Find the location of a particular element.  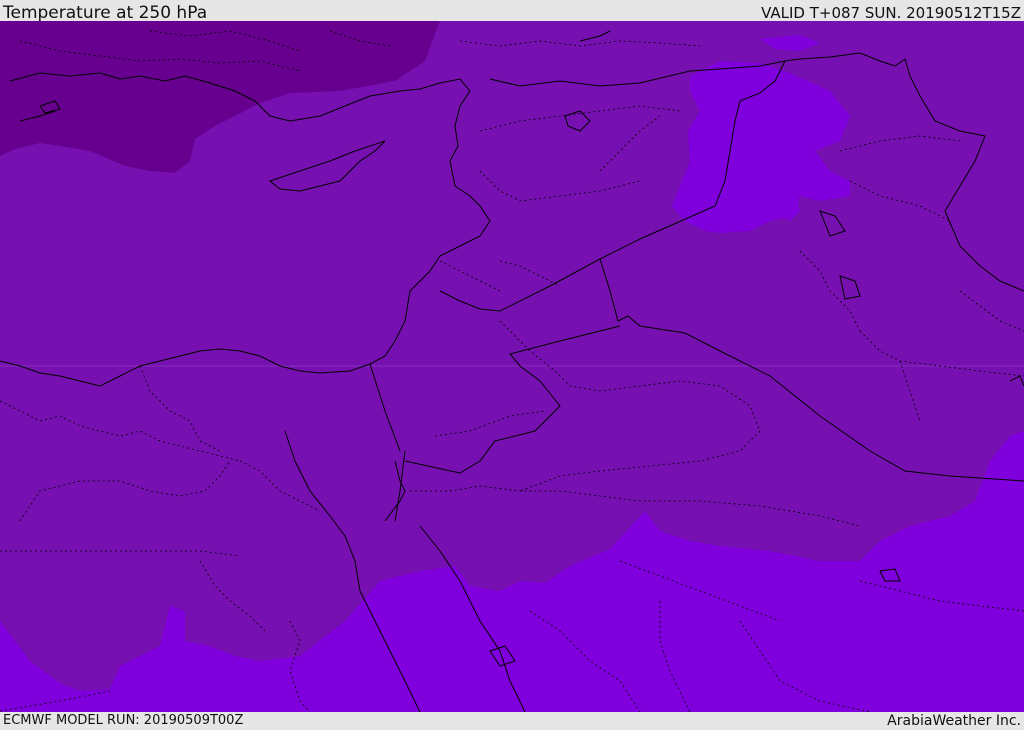

valid-time: VALID T+087 SUN. 20190512T15Z is located at coordinates (891, 13).